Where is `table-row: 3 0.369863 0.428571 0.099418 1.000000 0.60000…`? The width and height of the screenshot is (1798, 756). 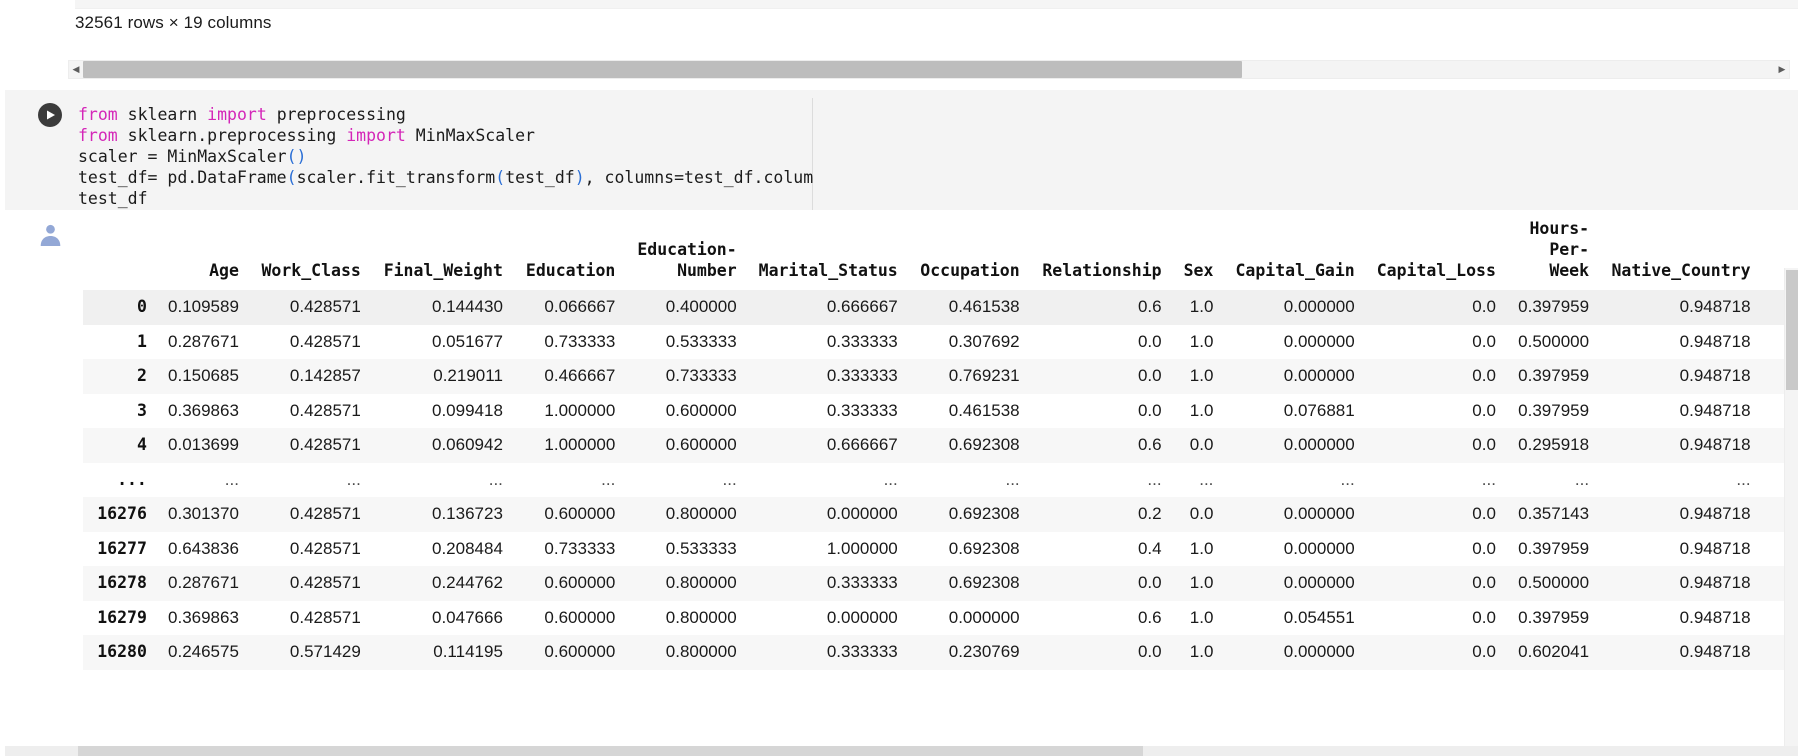
table-row: 3 0.369863 0.428571 0.099418 1.000000 0.60000… is located at coordinates (933, 410).